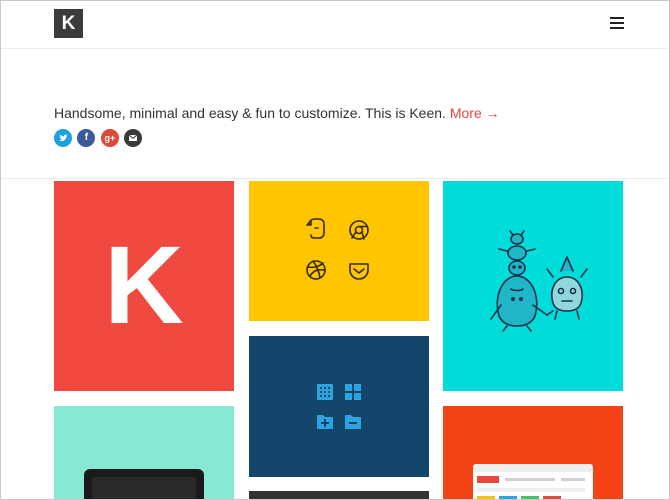 The image size is (670, 500). What do you see at coordinates (144, 452) in the screenshot?
I see `tile-laptop` at bounding box center [144, 452].